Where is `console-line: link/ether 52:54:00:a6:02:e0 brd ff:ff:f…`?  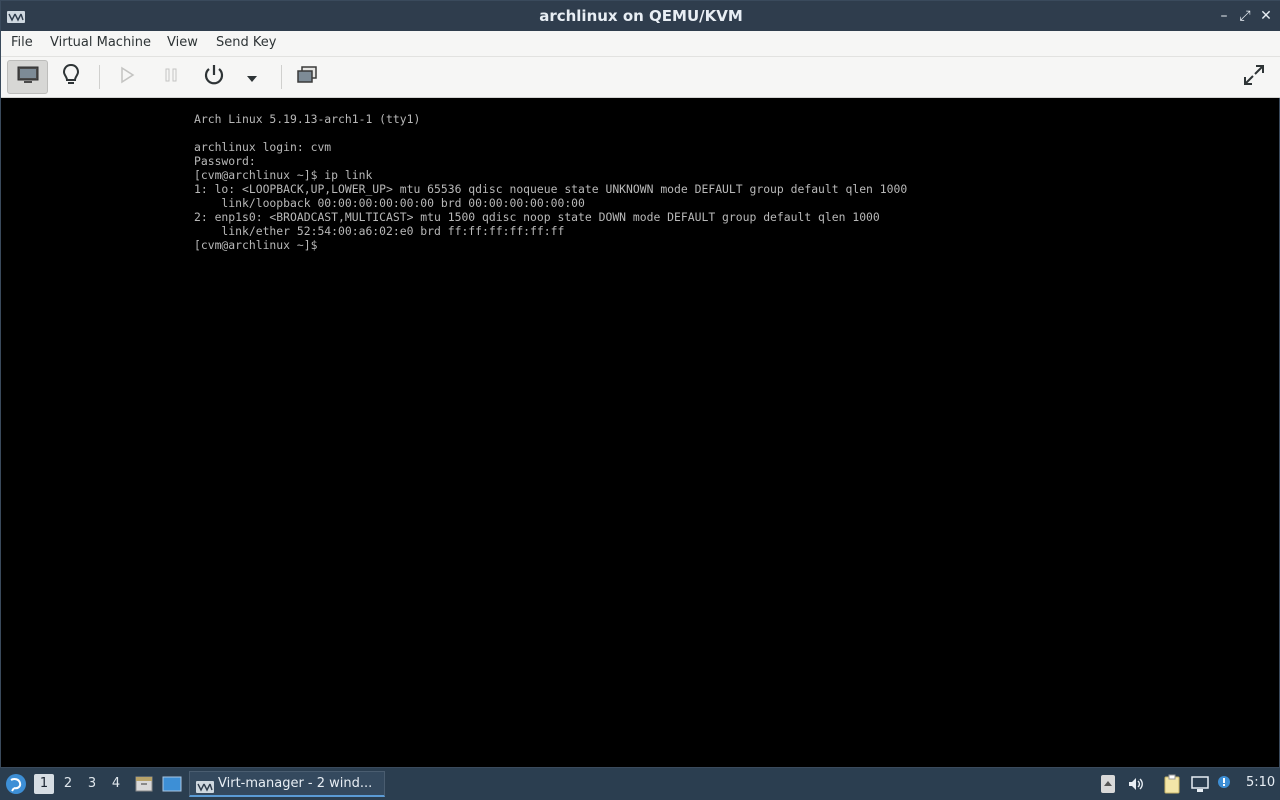
console-line: link/ether 52:54:00:a6:02:e0 brd ff:ff:f… is located at coordinates (379, 231).